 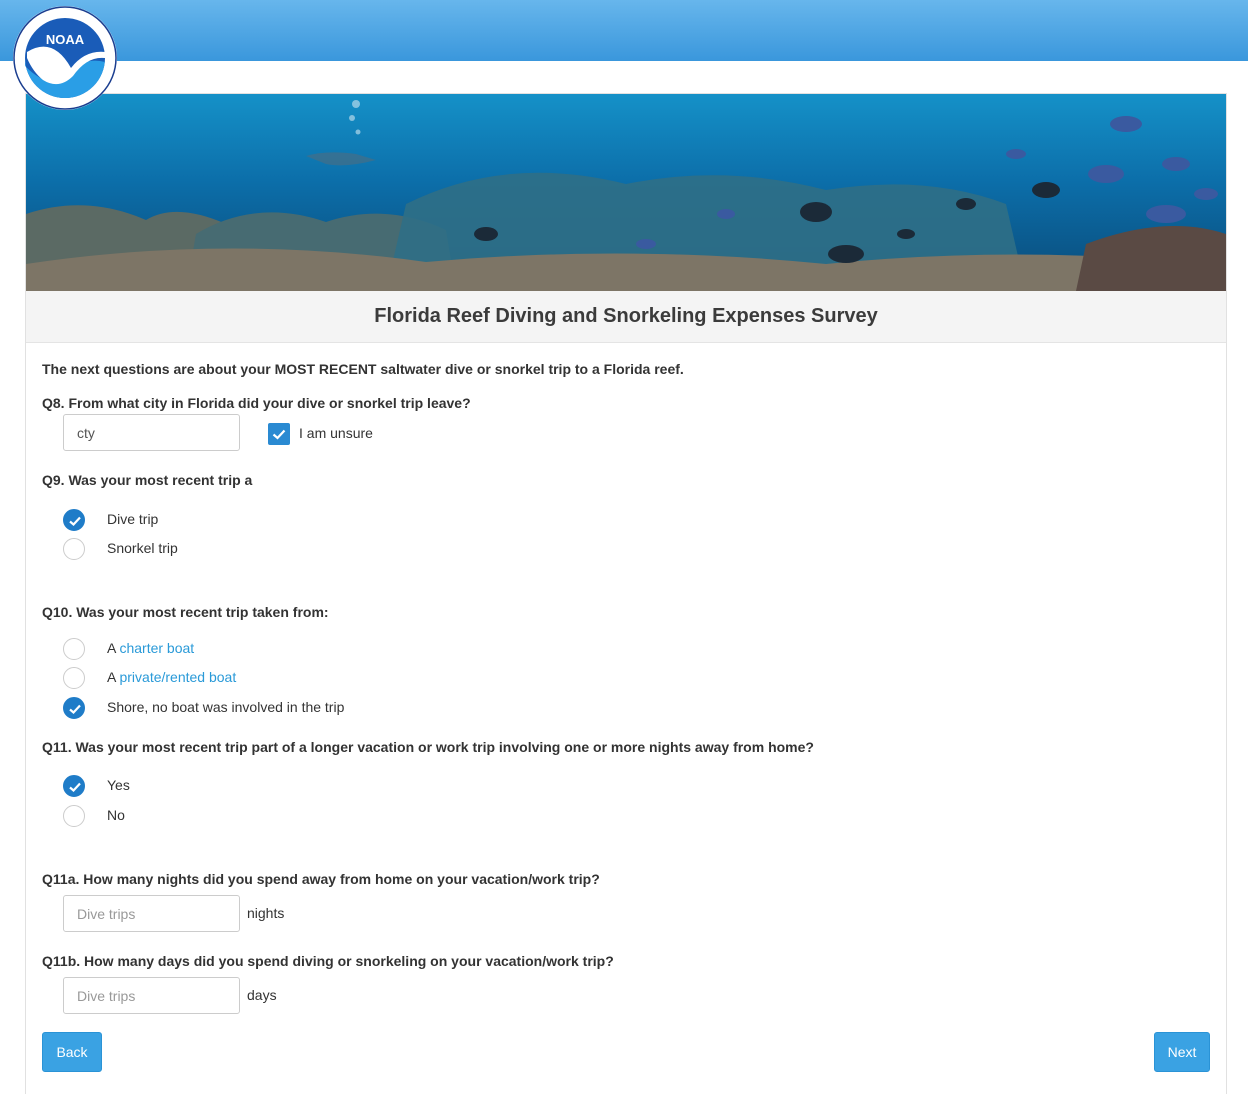 I want to click on q10-radio-shore, so click(x=74, y=708).